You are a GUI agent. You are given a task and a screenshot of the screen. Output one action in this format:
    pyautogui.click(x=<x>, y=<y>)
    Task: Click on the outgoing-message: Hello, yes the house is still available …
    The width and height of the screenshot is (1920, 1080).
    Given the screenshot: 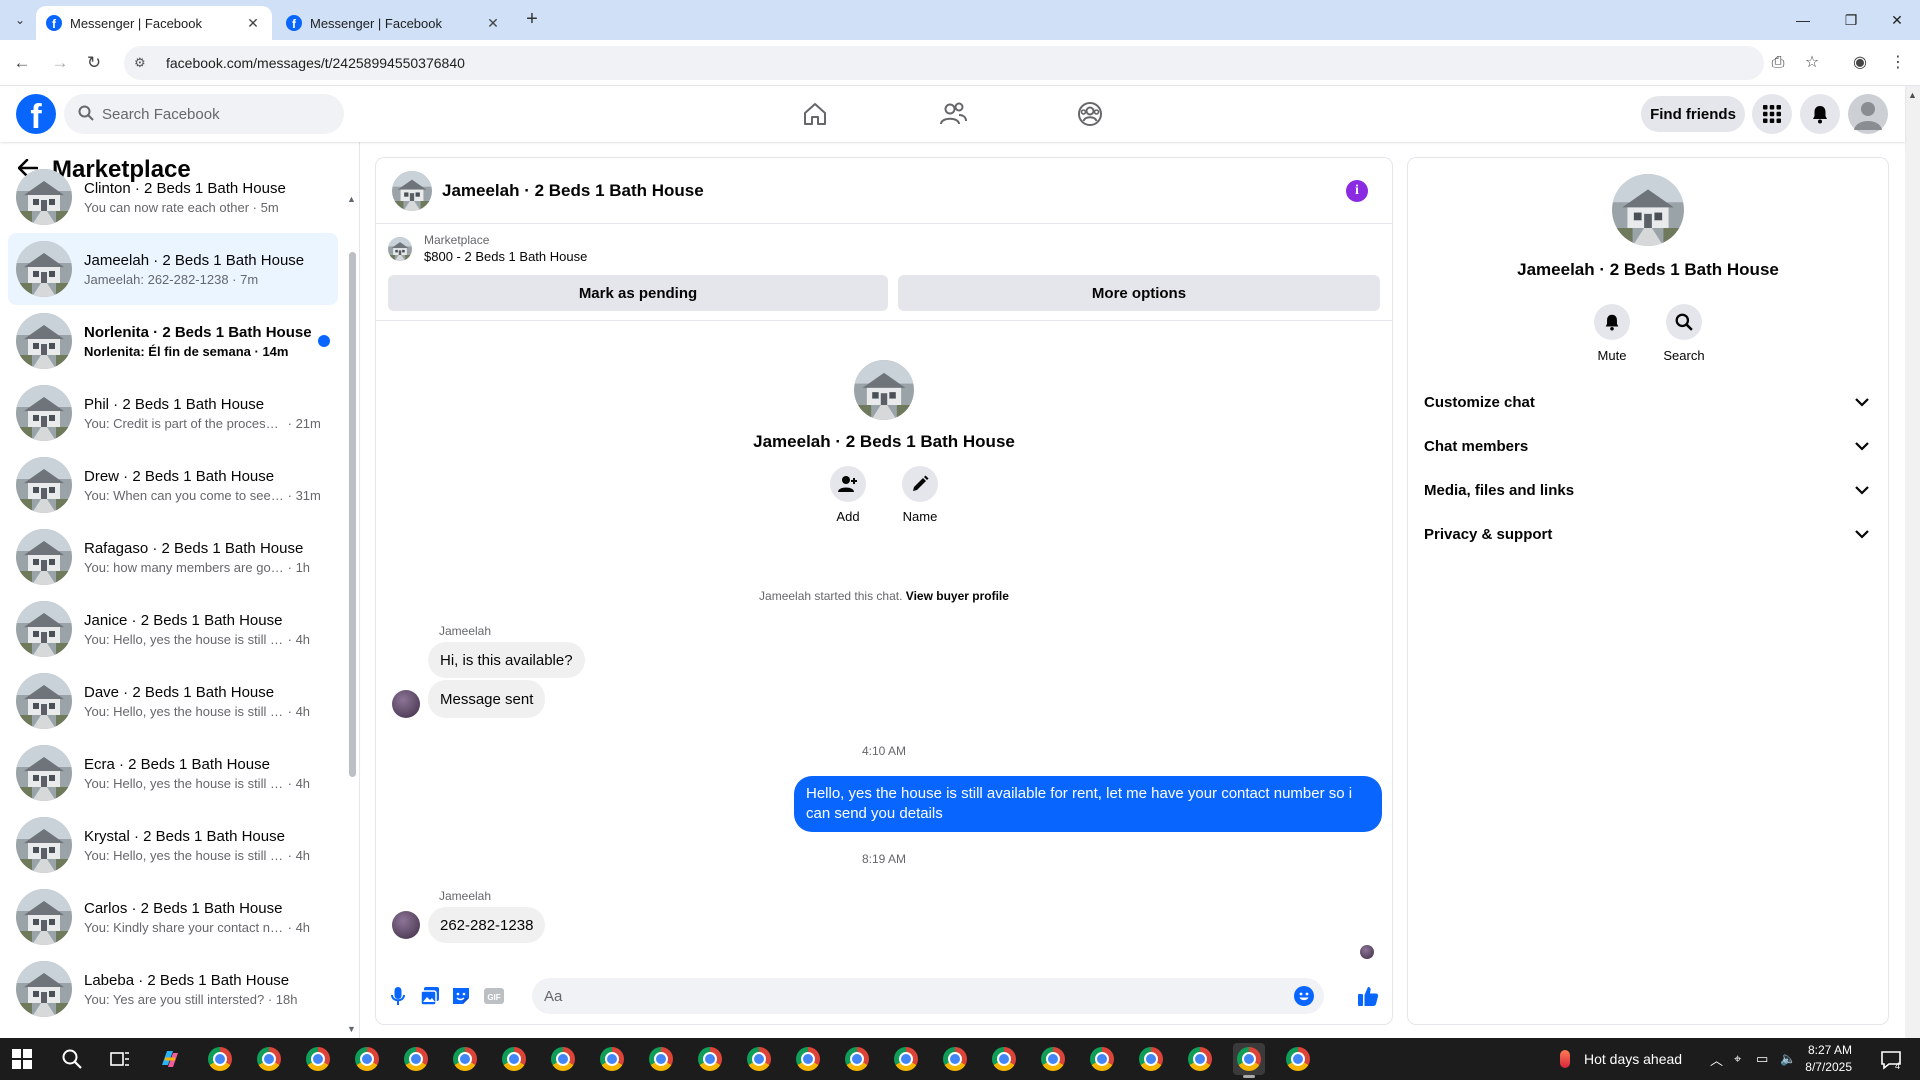 What is the action you would take?
    pyautogui.click(x=1088, y=804)
    